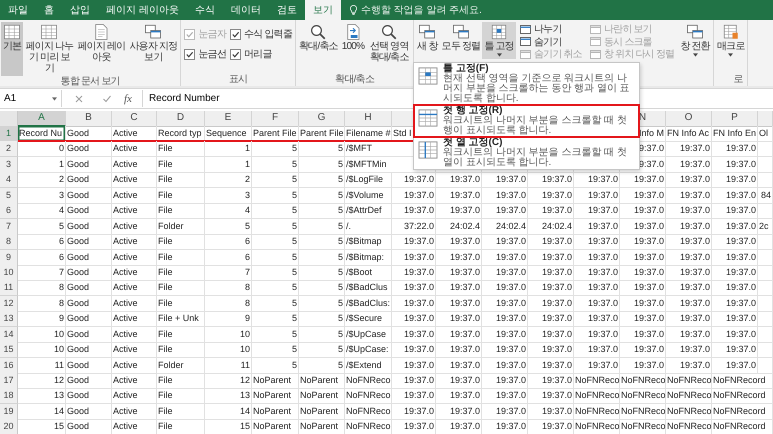 The height and width of the screenshot is (434, 773). What do you see at coordinates (9, 258) in the screenshot?
I see `row-header: 9` at bounding box center [9, 258].